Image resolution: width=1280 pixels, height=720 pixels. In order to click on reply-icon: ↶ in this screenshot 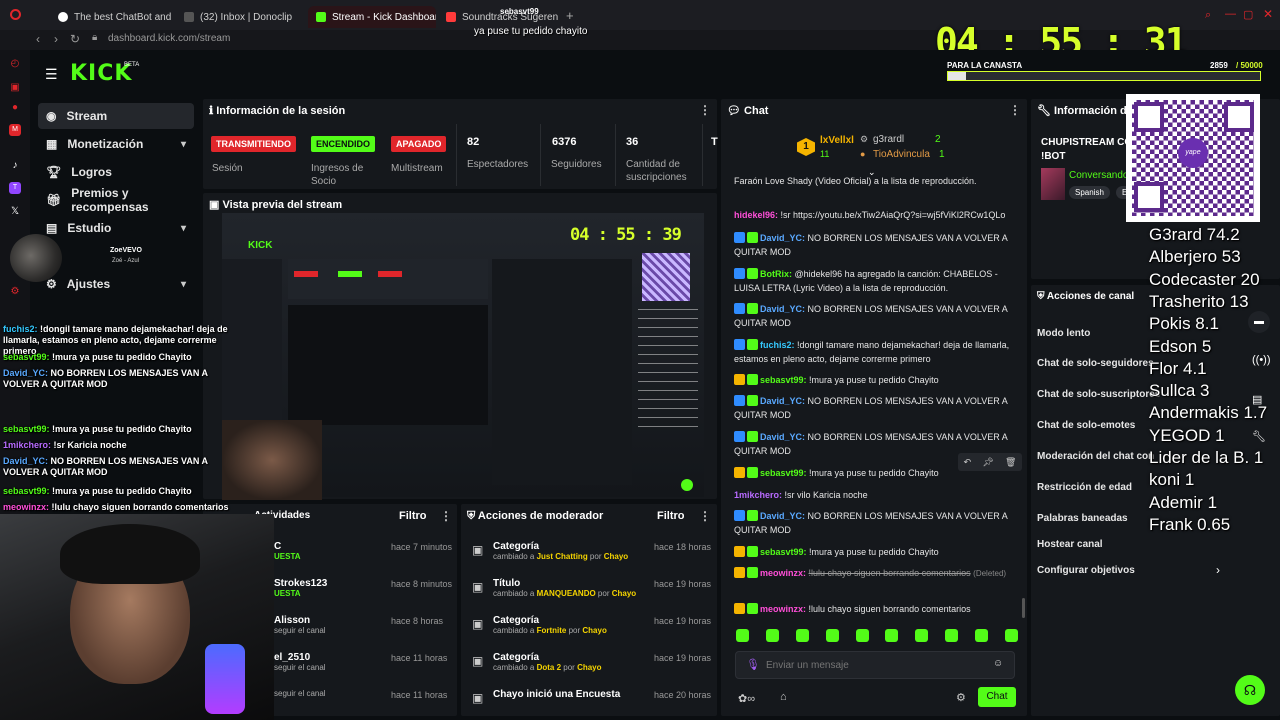, I will do `click(968, 462)`.